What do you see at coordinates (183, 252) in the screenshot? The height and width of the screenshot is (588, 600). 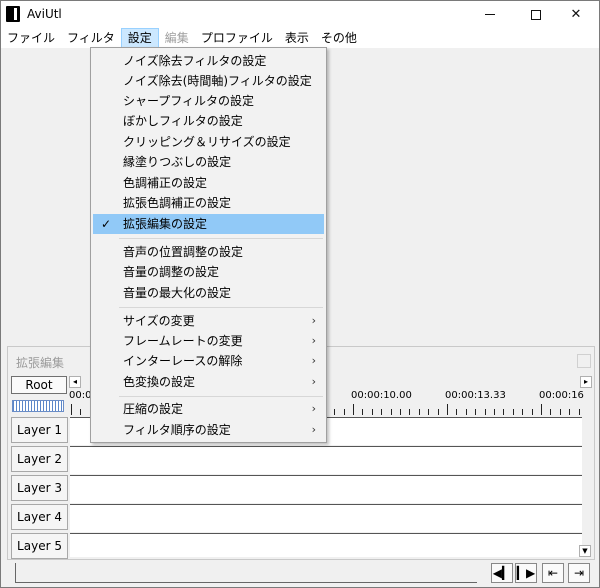 I see `menu-item-label: 音声の位置調整の設定` at bounding box center [183, 252].